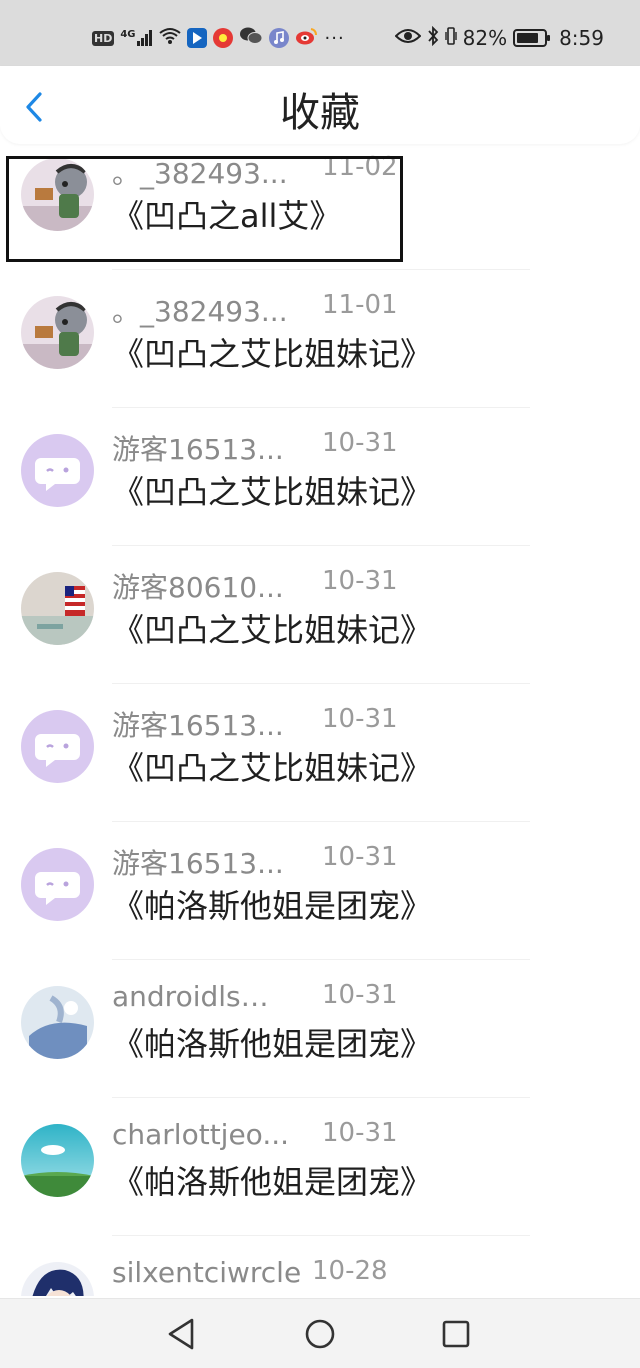  Describe the element at coordinates (450, 38) in the screenshot. I see `vibrate-icon` at that location.